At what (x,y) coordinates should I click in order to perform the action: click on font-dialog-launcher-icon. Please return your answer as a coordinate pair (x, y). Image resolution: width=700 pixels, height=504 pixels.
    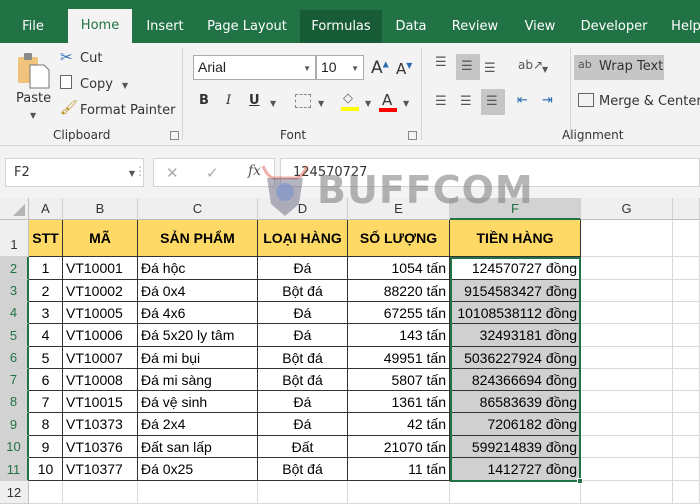
    Looking at the image, I should click on (412, 135).